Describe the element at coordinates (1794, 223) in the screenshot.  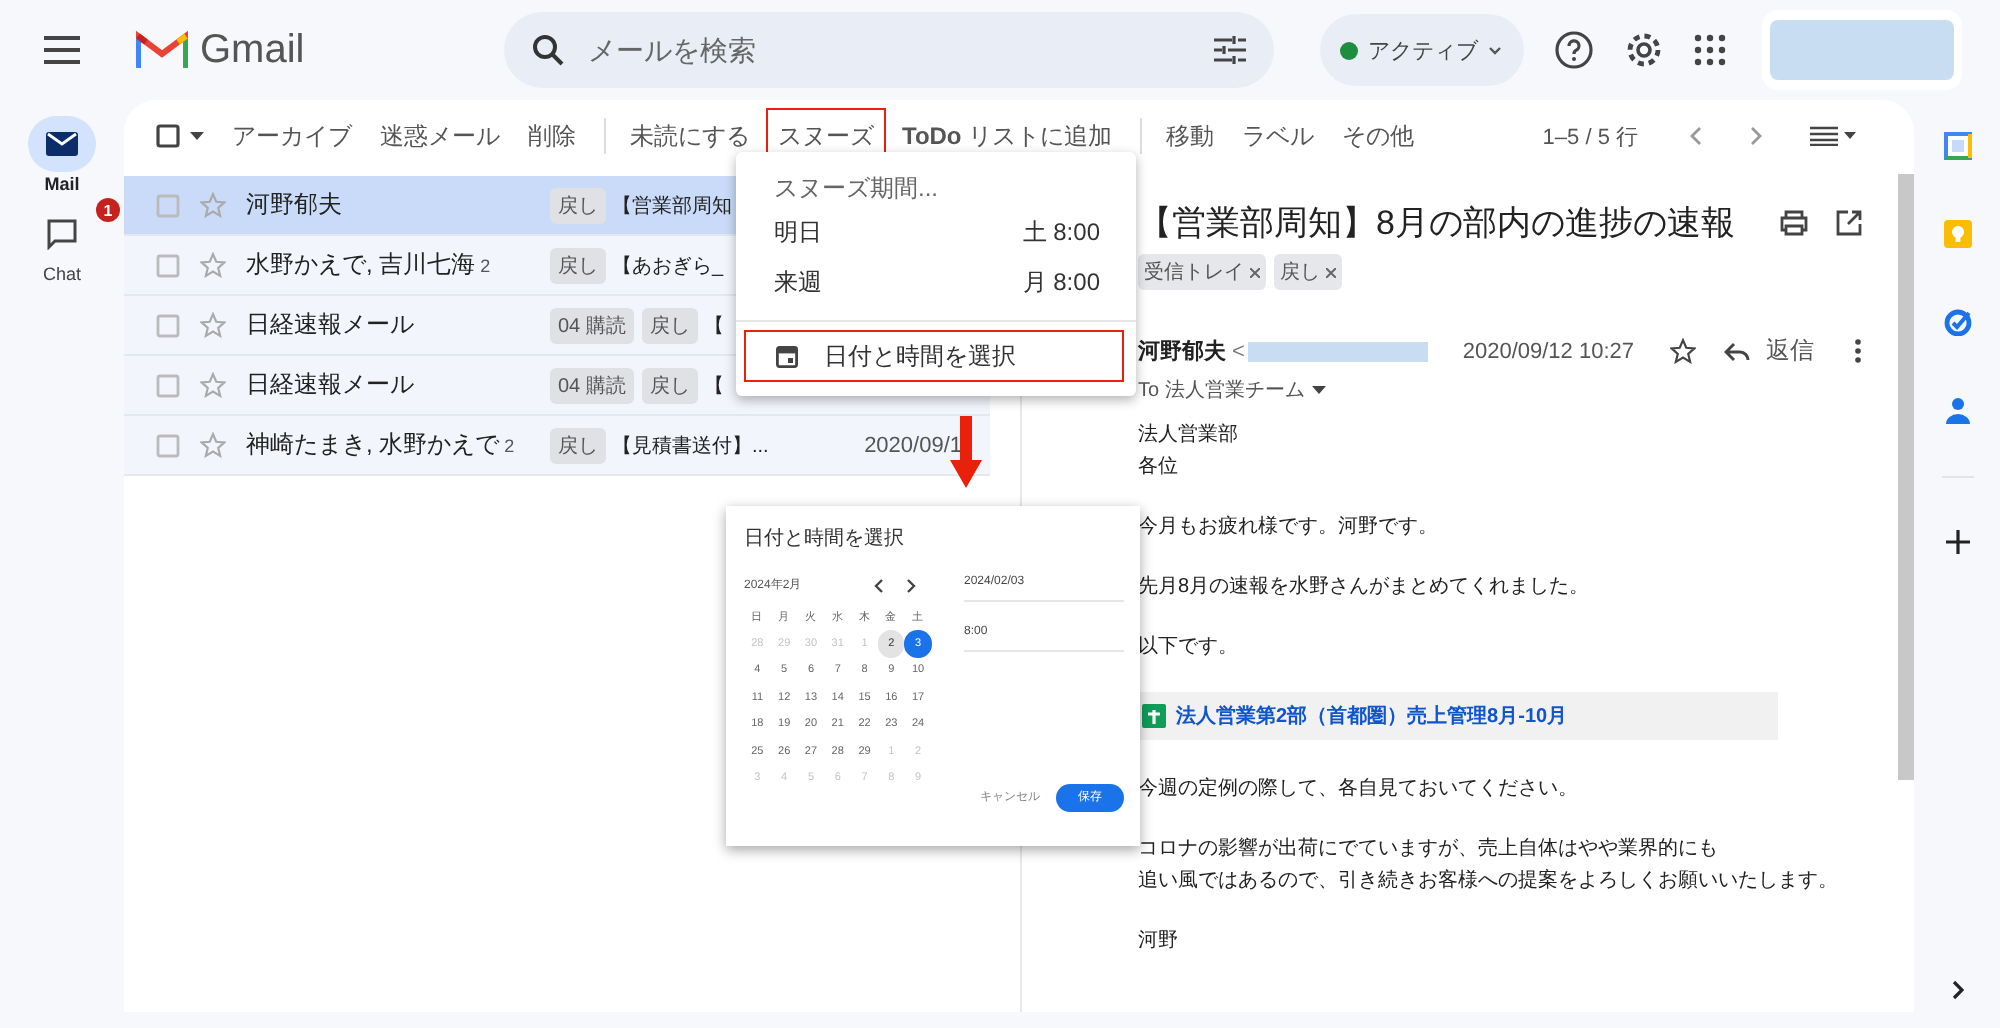
I see `print-icon` at that location.